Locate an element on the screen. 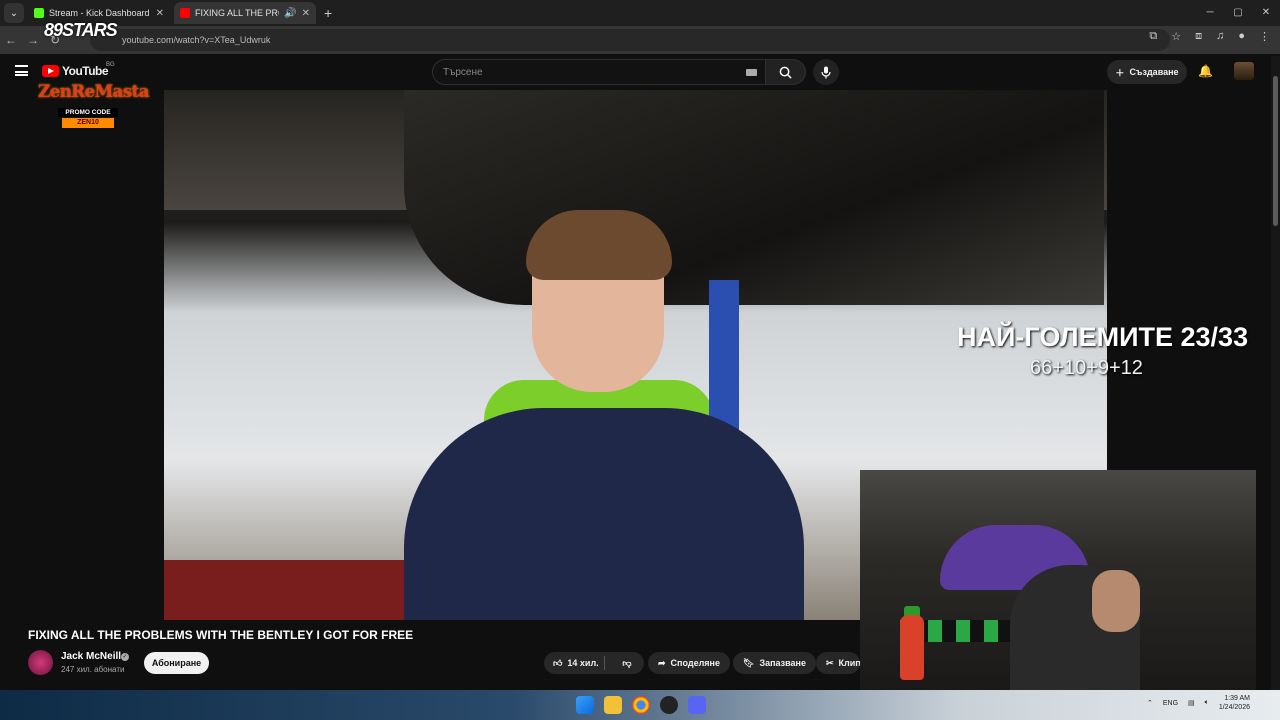  page-scrollbar is located at coordinates (1275, 373).